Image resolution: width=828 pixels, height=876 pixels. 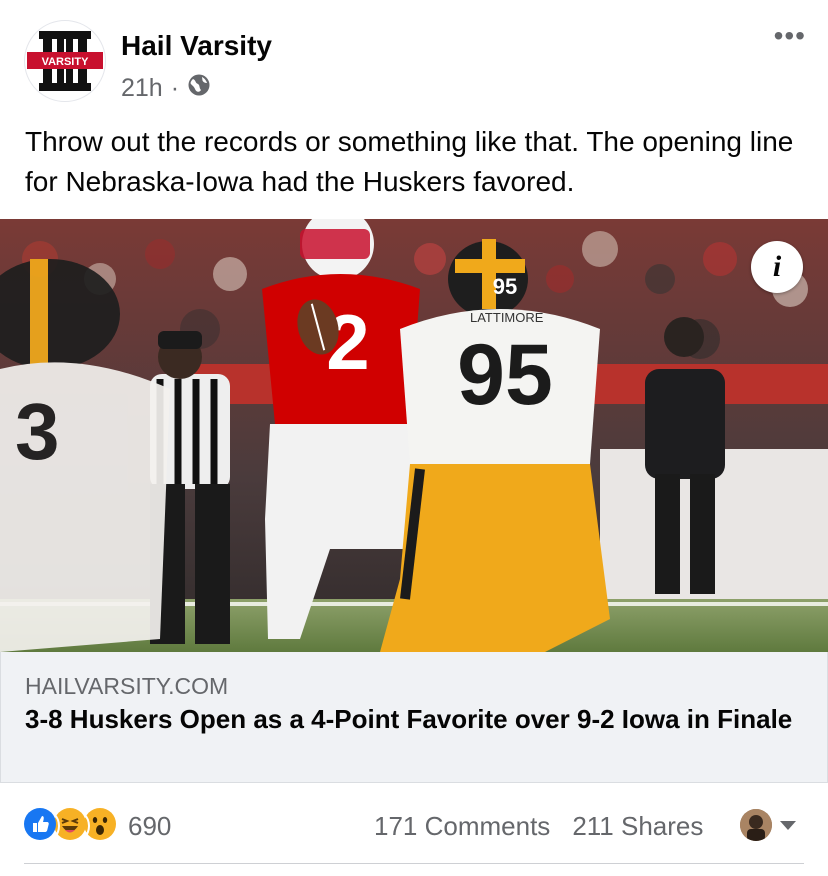 I want to click on globe-icon, so click(x=199, y=88).